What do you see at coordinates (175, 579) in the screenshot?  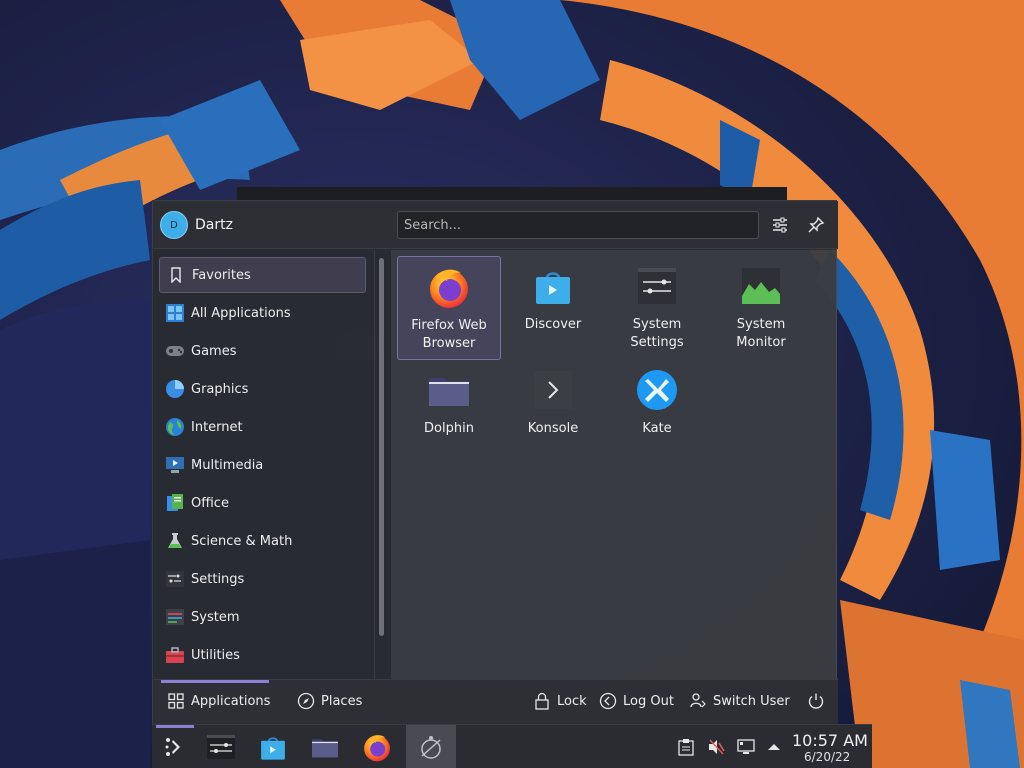 I see `settings-icon` at bounding box center [175, 579].